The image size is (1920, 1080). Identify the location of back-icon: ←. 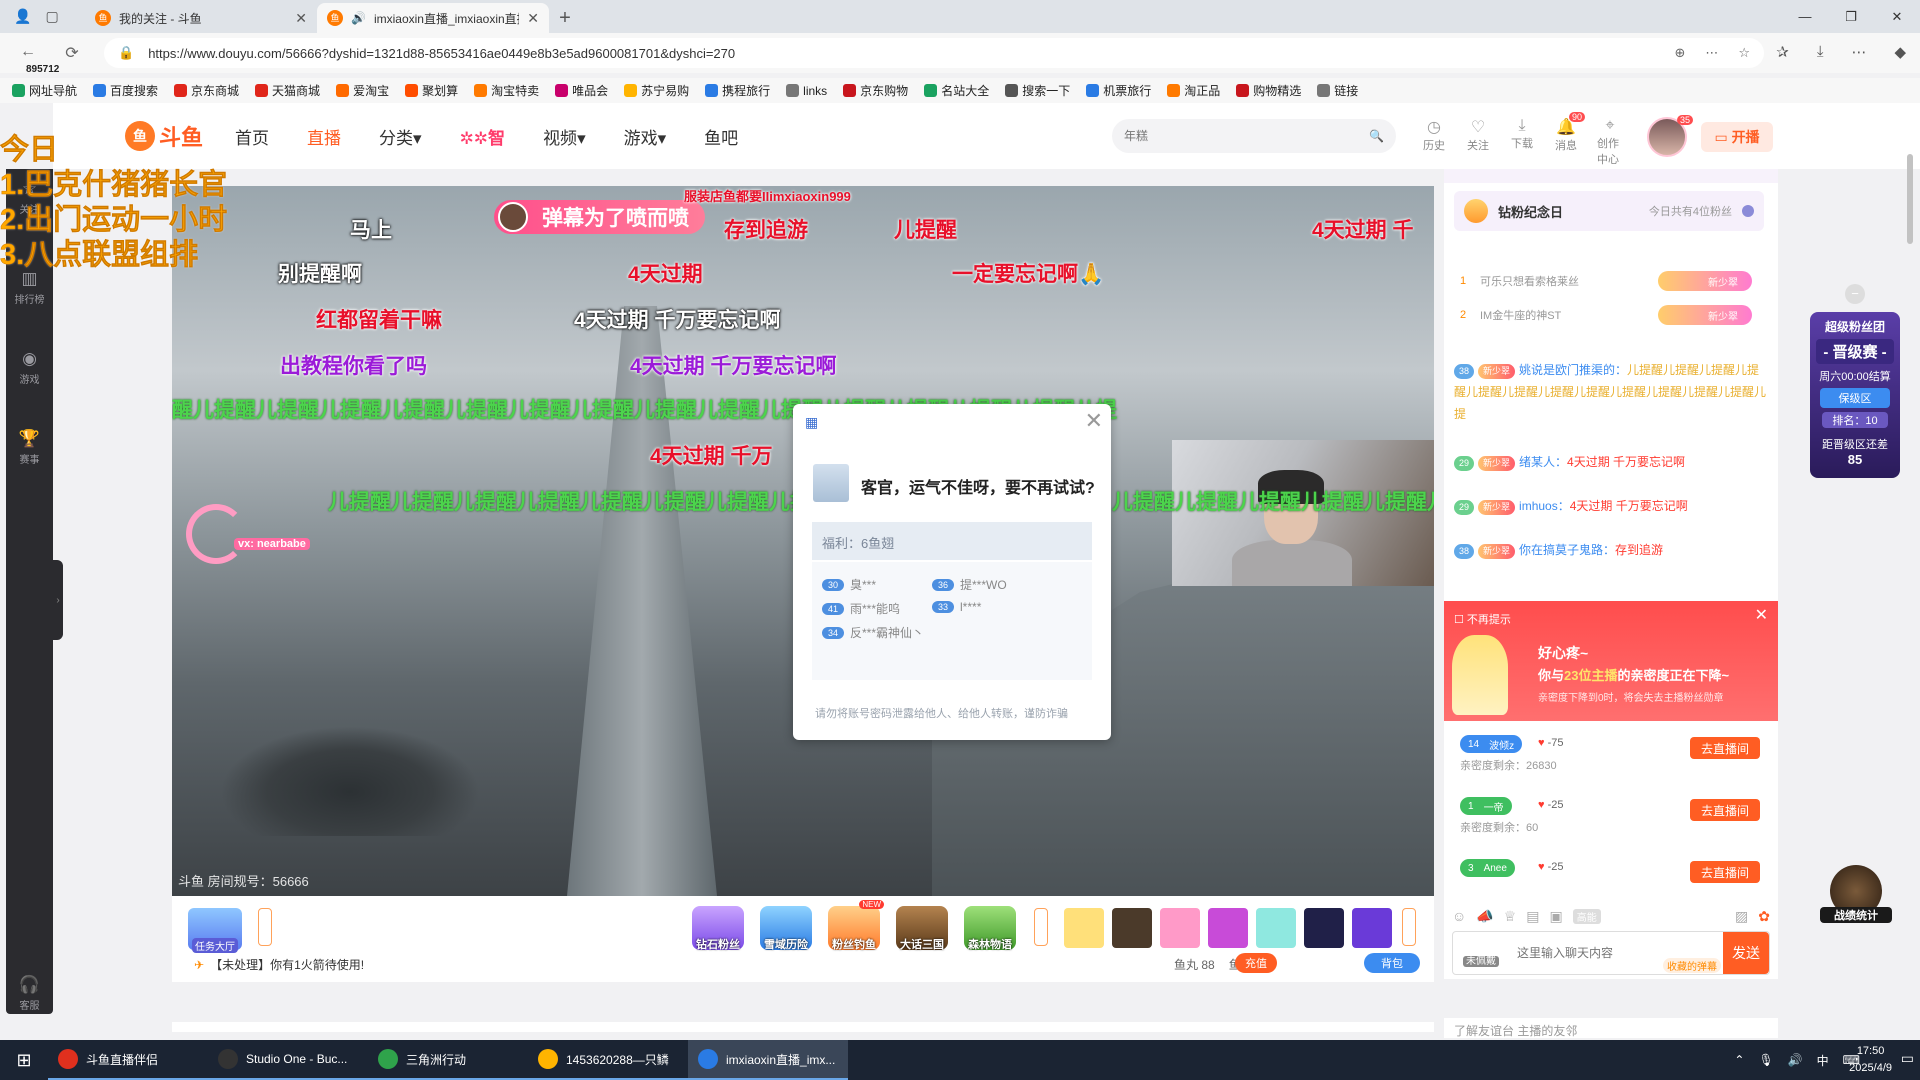
(28, 52).